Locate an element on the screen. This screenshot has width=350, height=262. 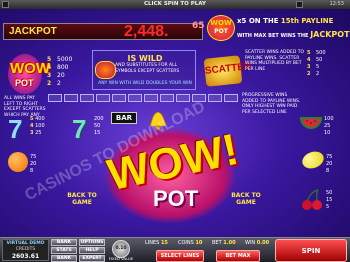
count: 3 is located at coordinates (32, 133).